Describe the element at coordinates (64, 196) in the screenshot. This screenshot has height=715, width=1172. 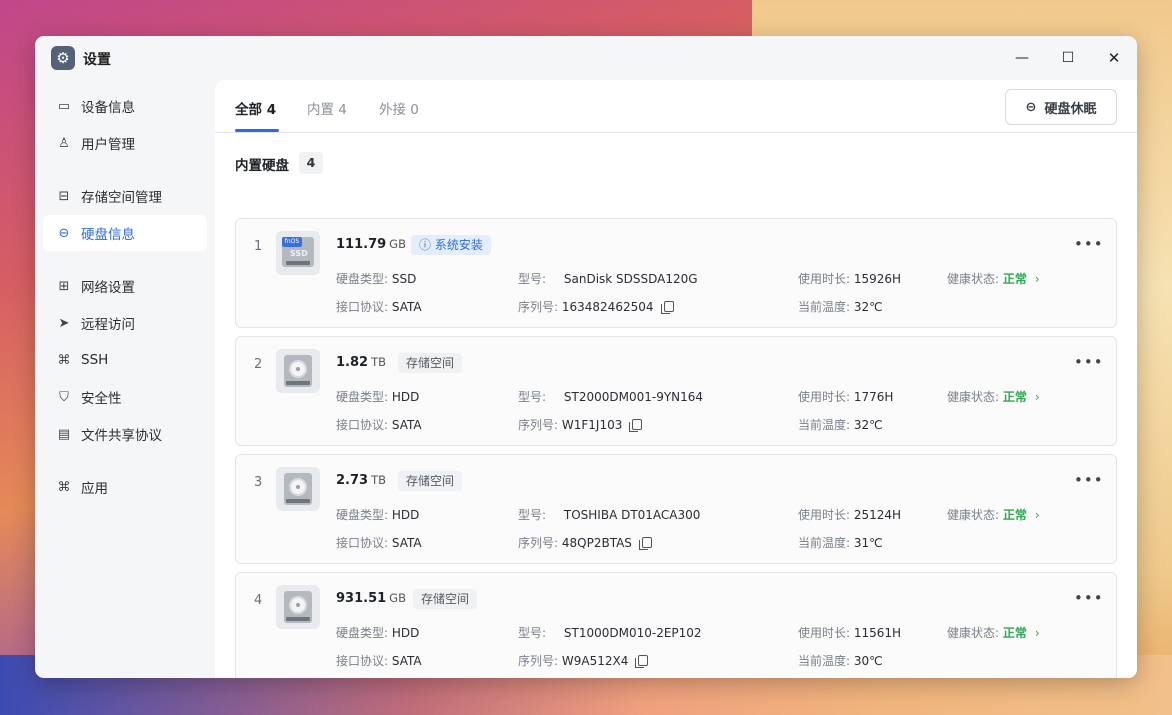
I see `storage-icon: ⊟` at that location.